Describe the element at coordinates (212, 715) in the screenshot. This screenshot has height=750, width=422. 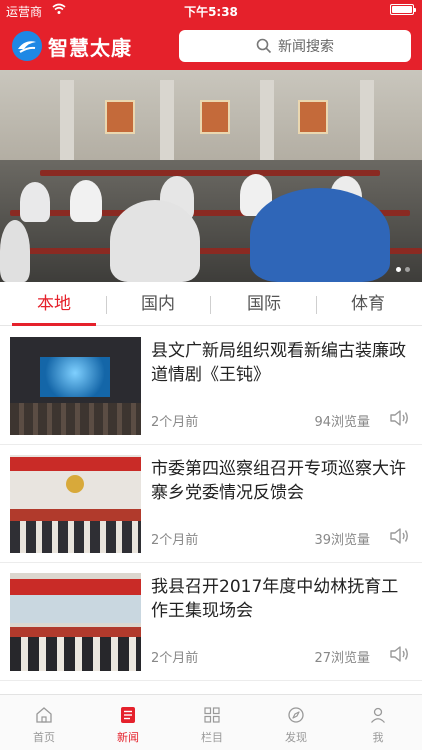
I see `grid-icon` at that location.